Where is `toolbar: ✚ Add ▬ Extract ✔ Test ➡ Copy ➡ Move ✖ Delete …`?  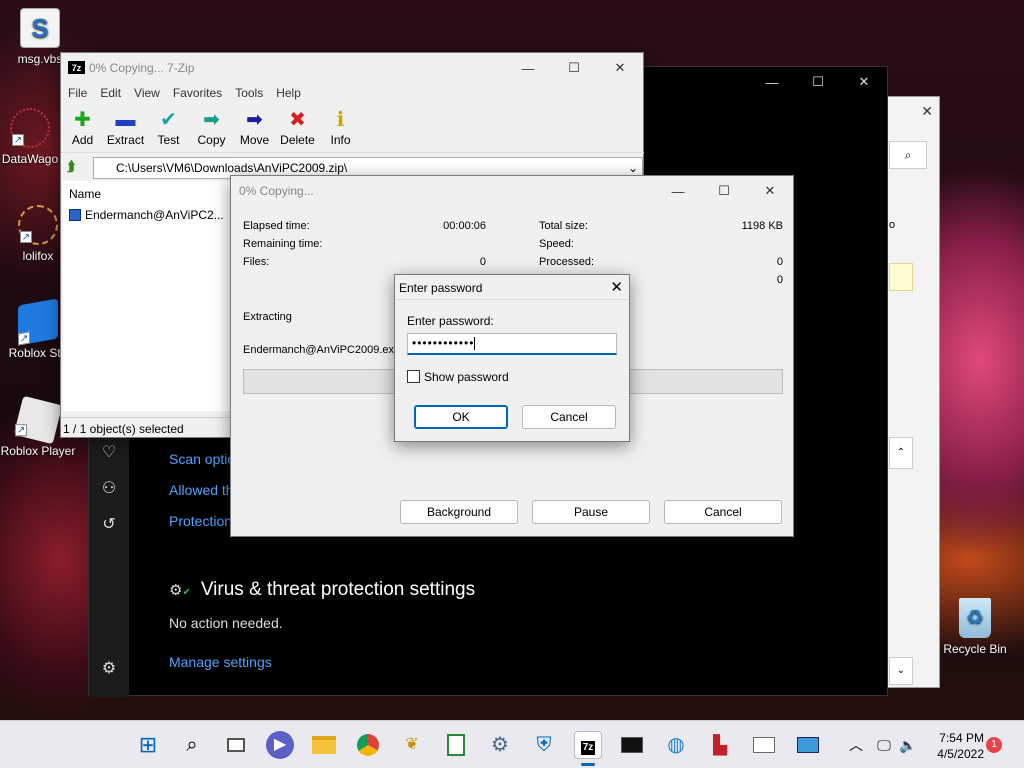 toolbar: ✚ Add ▬ Extract ✔ Test ➡ Copy ➡ Move ✖ Delete … is located at coordinates (352, 130).